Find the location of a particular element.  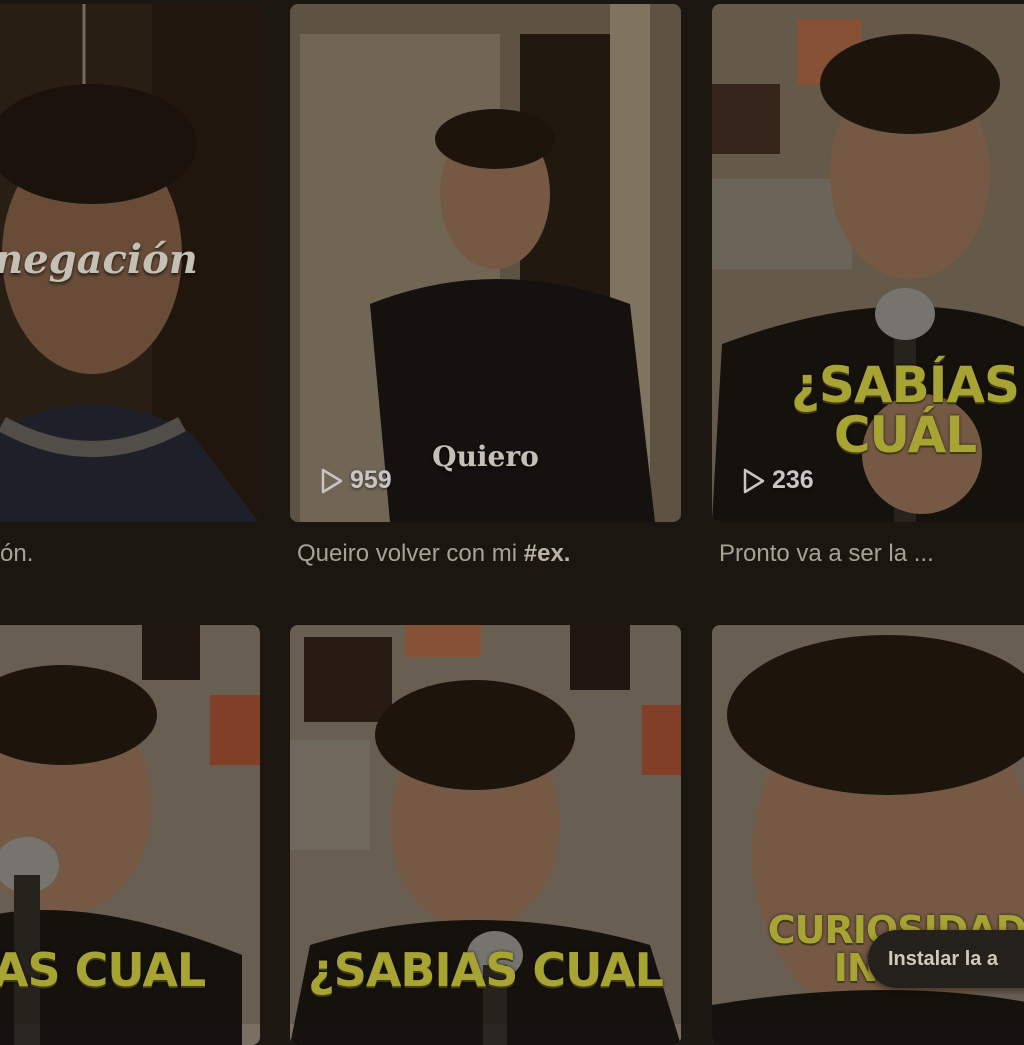

view-count: 959 is located at coordinates (356, 480).